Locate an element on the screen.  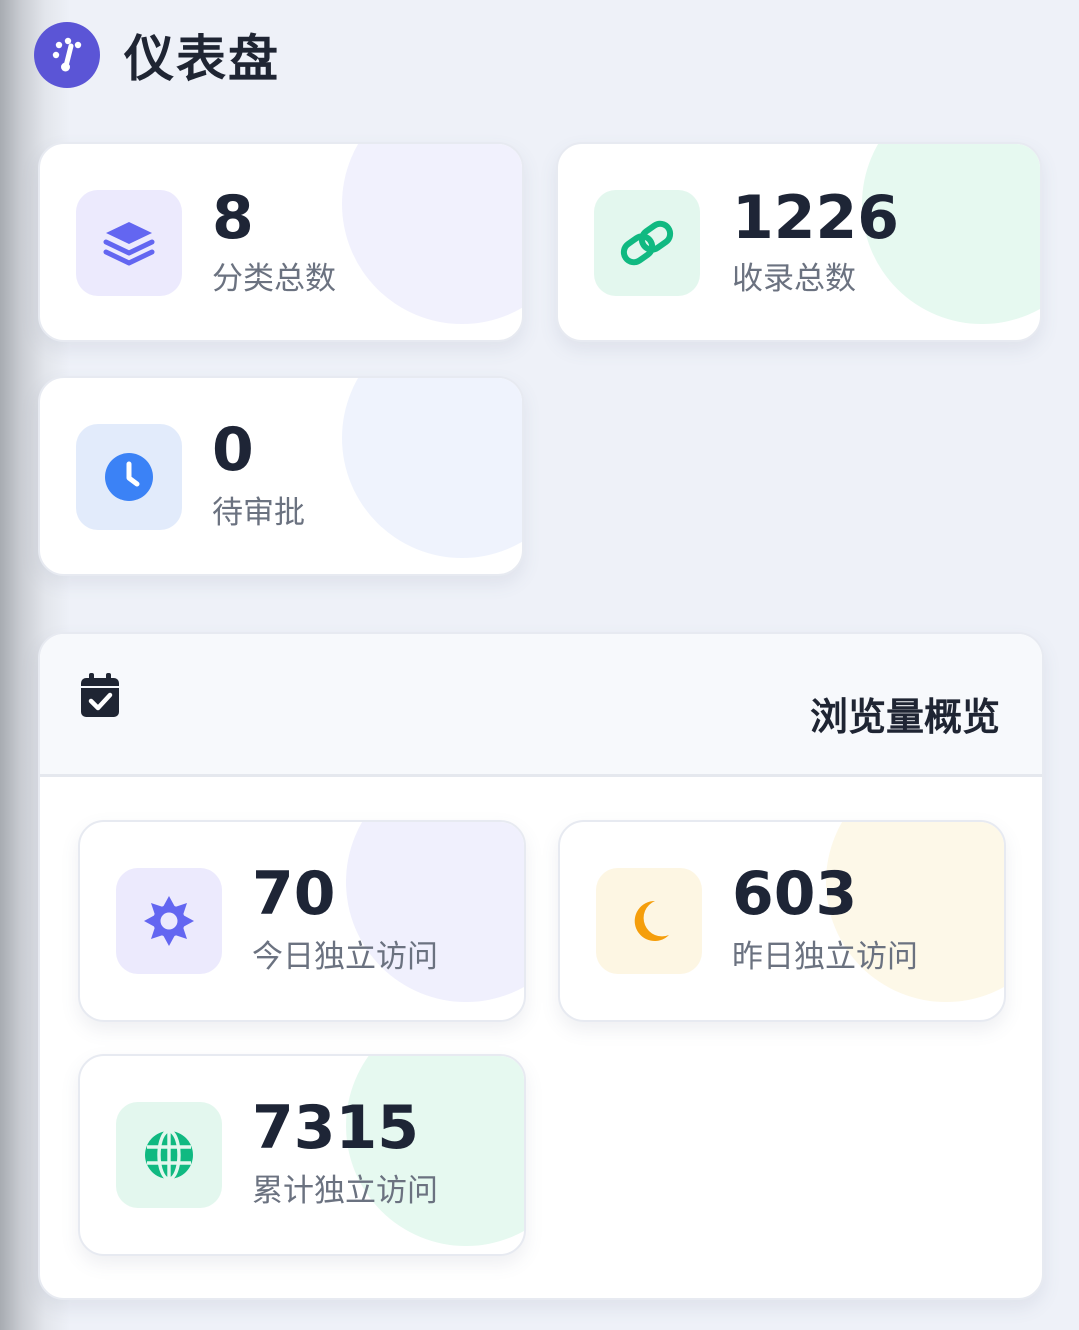
stat-value: 7315 is located at coordinates (335, 1128).